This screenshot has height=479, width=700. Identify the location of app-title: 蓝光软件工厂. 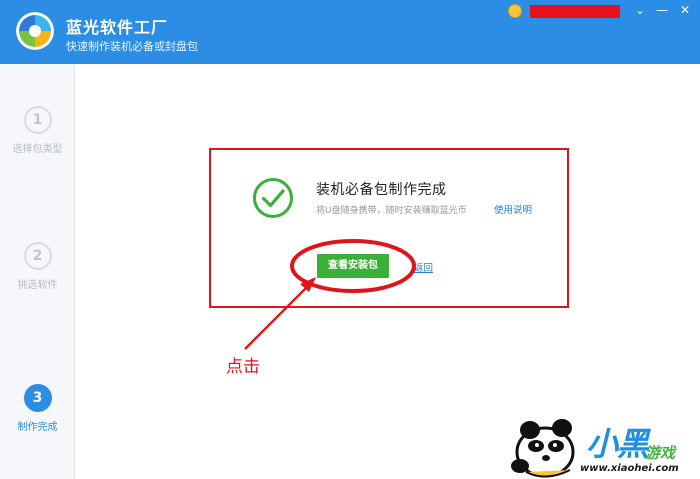
(117, 27).